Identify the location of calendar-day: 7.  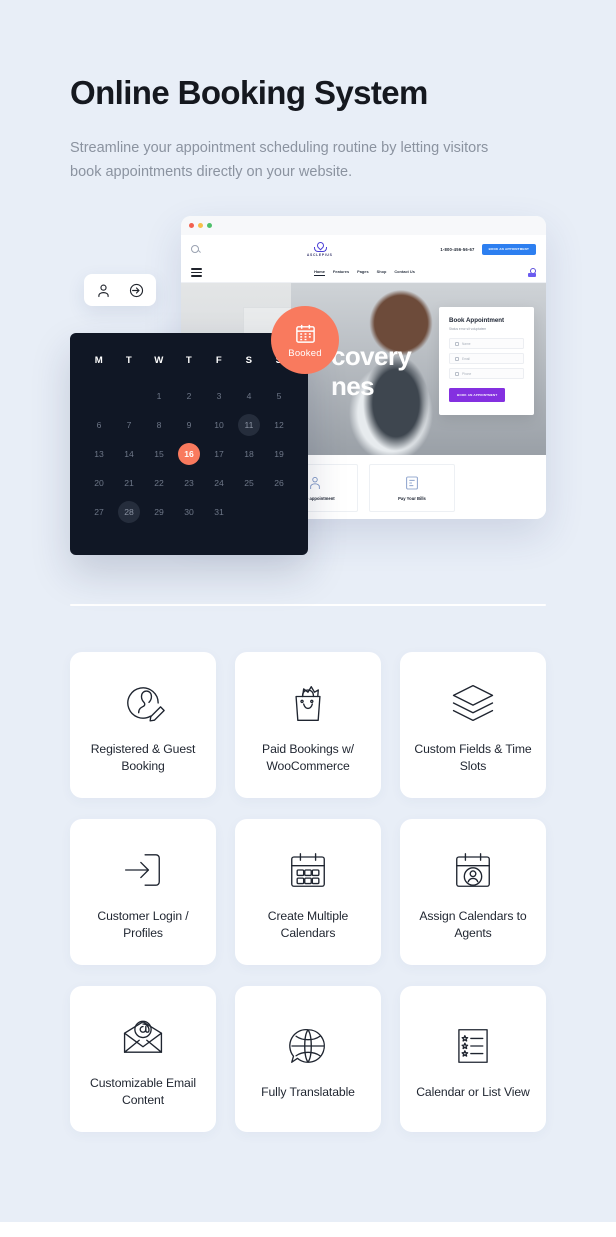
(129, 425).